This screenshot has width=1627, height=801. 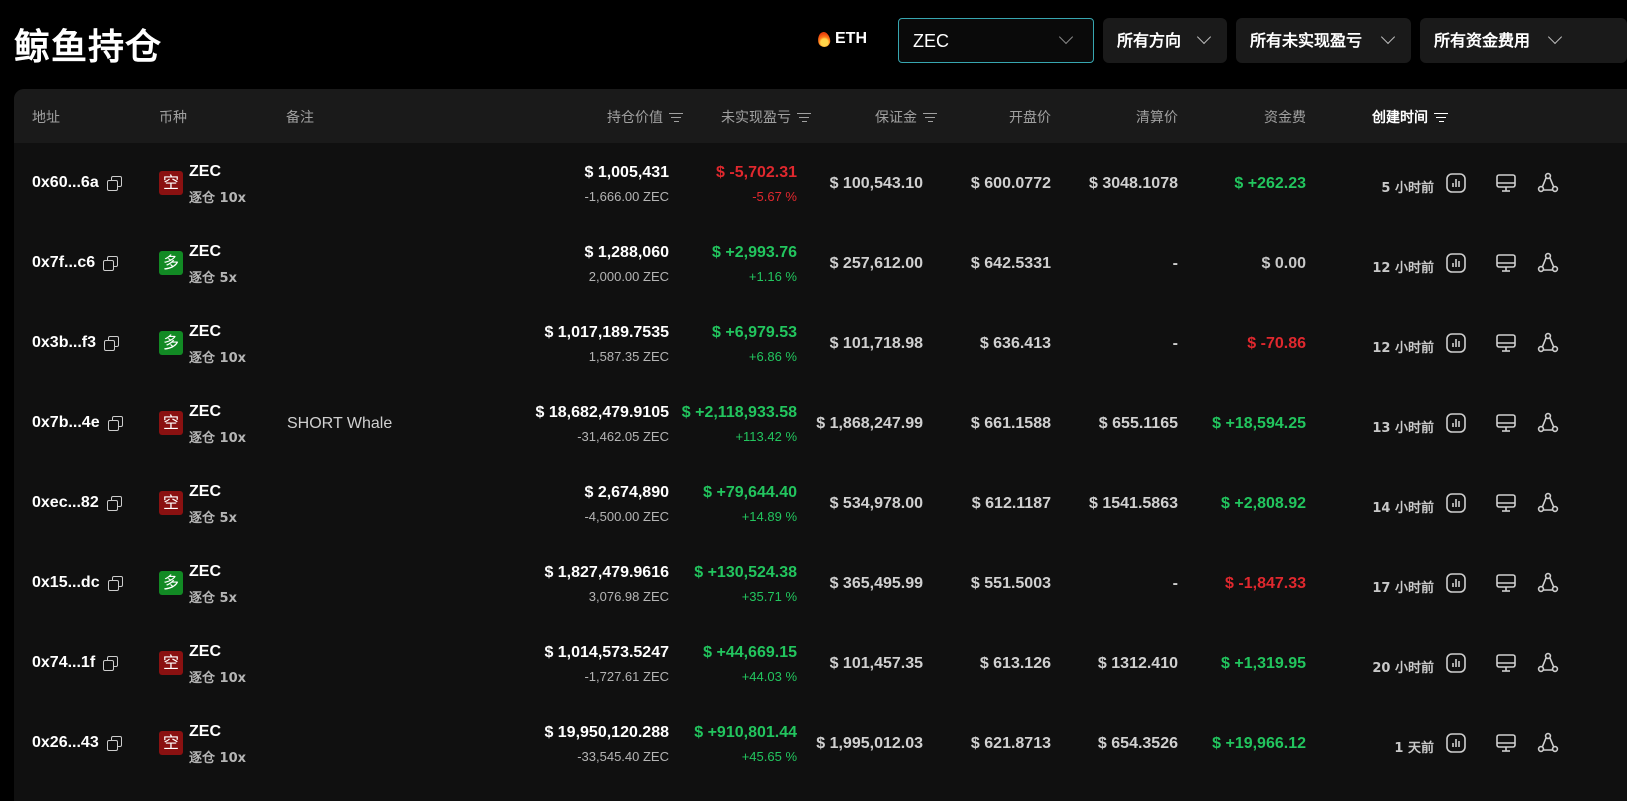 I want to click on position-value: $ 1,017,189.7535, so click(x=606, y=332).